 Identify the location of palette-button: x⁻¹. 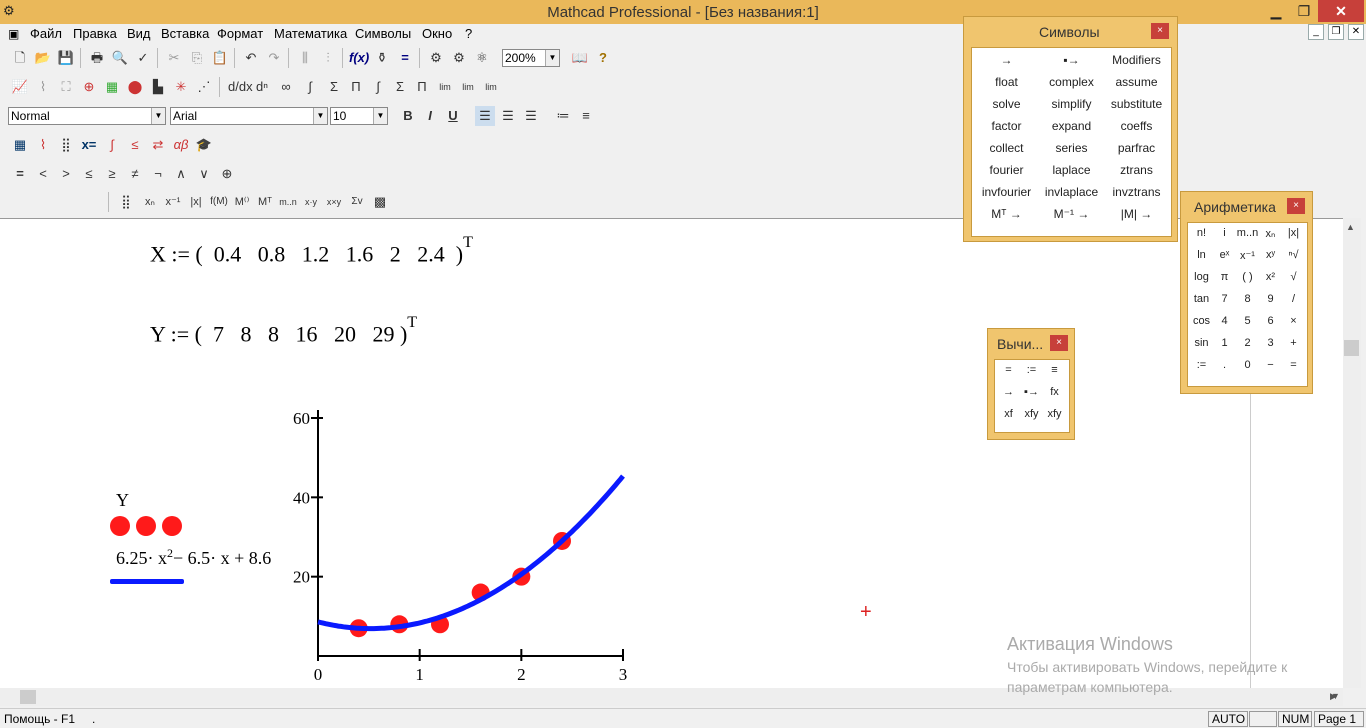
(1247, 255).